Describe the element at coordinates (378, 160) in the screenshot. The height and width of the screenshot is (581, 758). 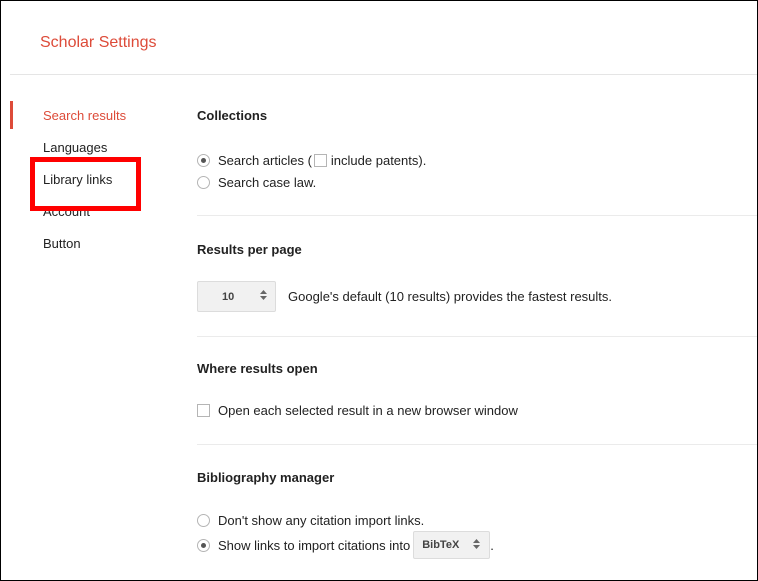
I see `include-patents-label: include patents).` at that location.